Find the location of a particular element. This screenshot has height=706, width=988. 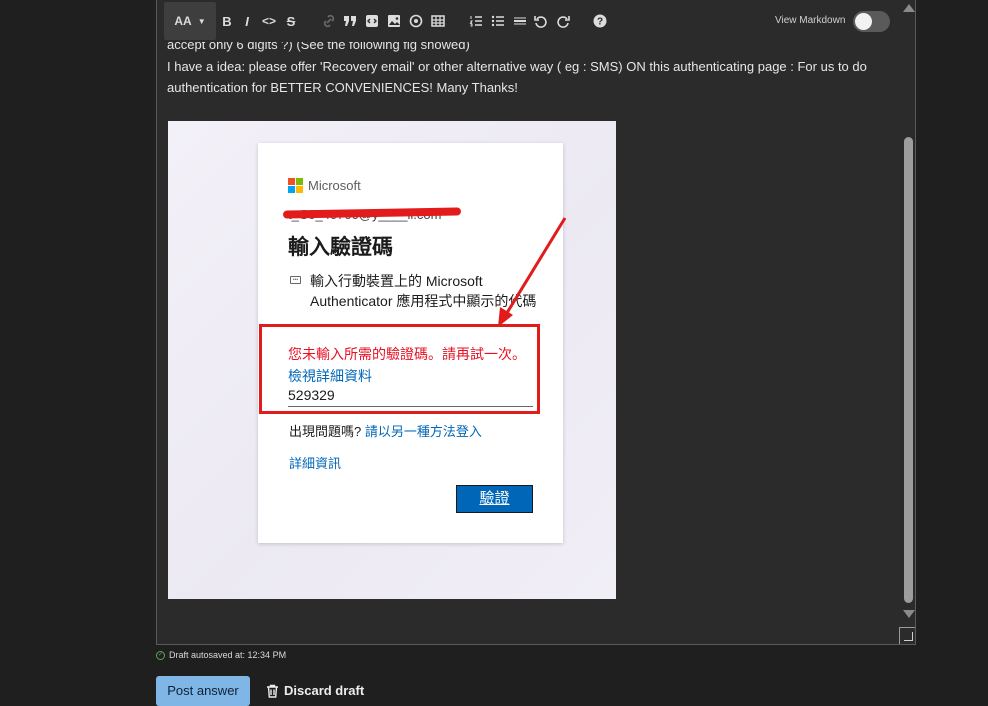

view-markdown-label: View Markdown is located at coordinates (810, 20).